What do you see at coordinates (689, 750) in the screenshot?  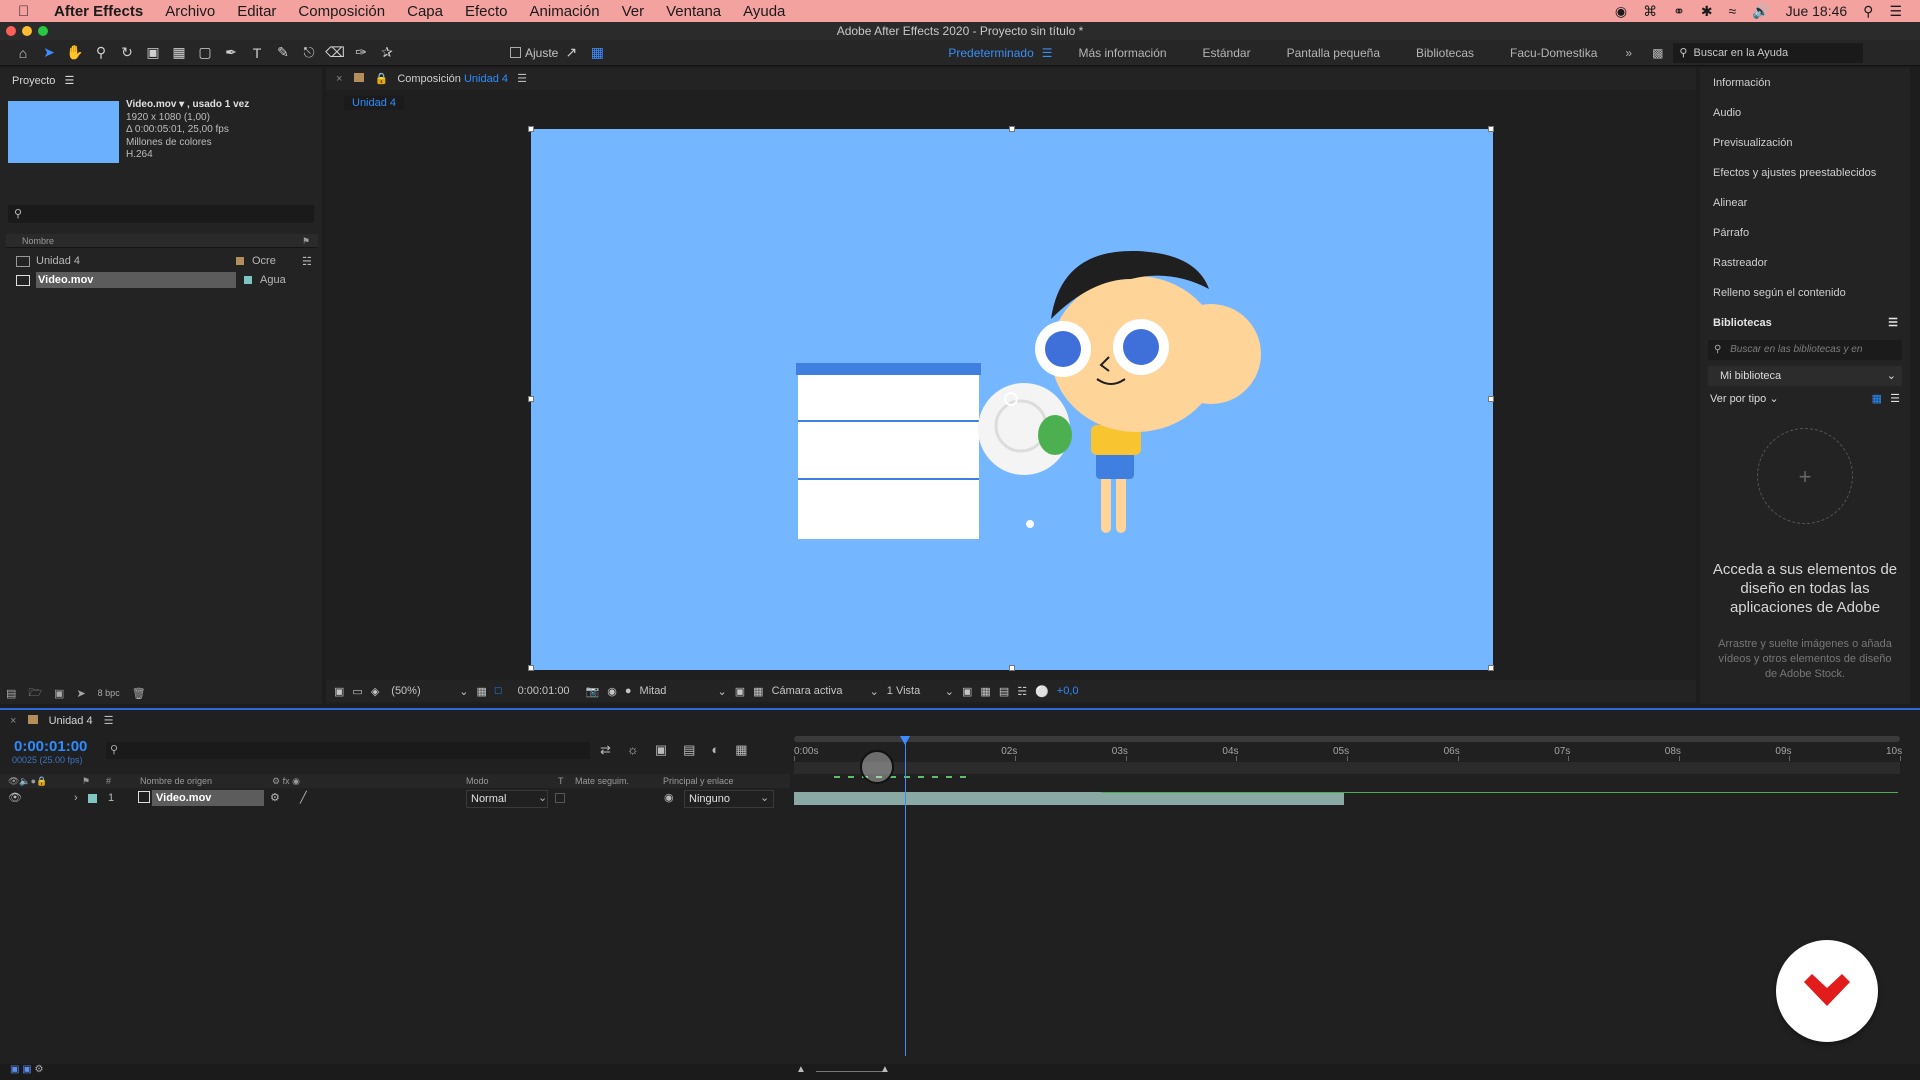 I see `frame-blending-icon: ▤` at bounding box center [689, 750].